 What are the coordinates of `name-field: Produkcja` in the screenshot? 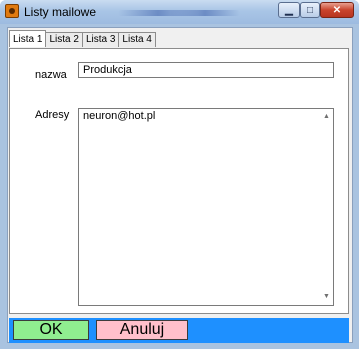 It's located at (206, 70).